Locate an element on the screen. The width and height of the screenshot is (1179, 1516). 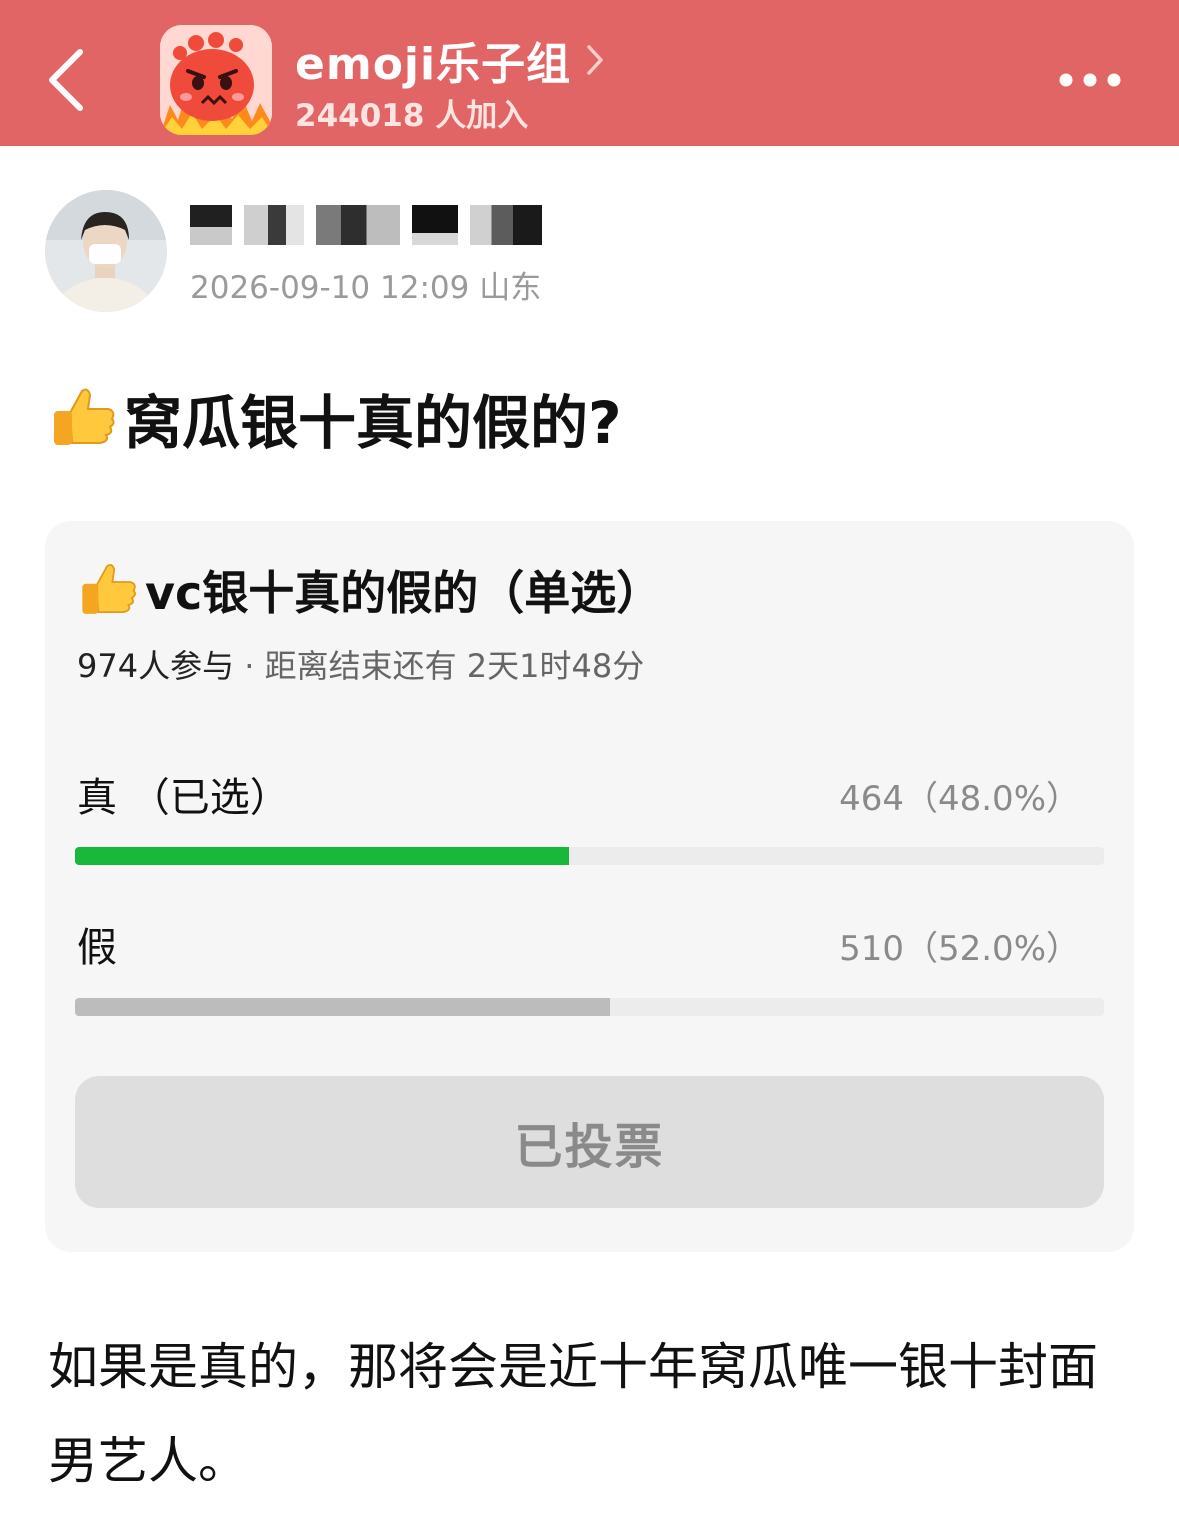
angry-monster-icon is located at coordinates (216, 80).